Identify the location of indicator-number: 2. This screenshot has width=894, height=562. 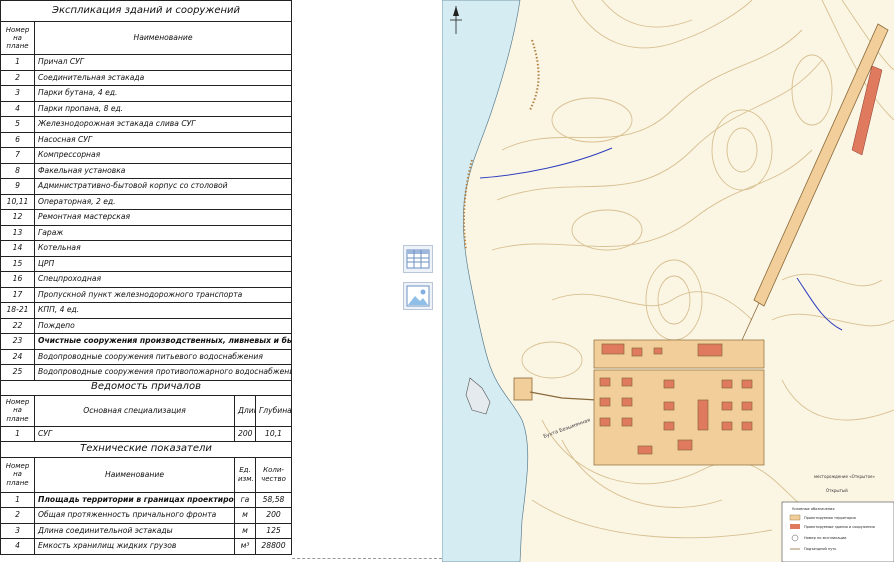
(17, 515).